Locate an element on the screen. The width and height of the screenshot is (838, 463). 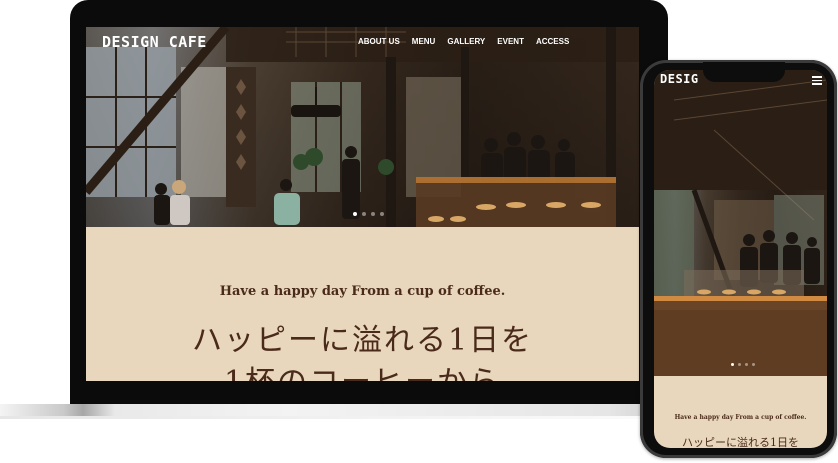
tagline-english: Have a happy day From a cup of coffee. is located at coordinates (362, 291).